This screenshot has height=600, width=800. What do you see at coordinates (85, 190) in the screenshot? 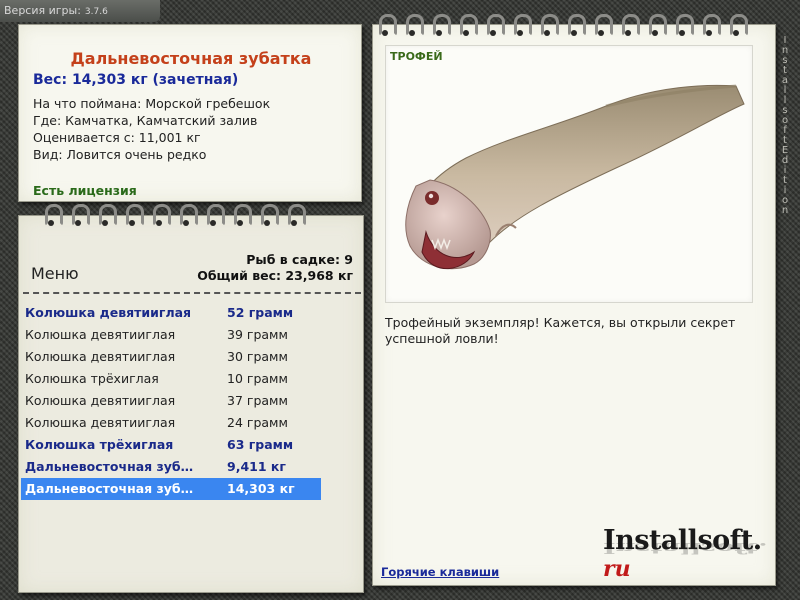
I see `license-status: Есть лицензия` at bounding box center [85, 190].